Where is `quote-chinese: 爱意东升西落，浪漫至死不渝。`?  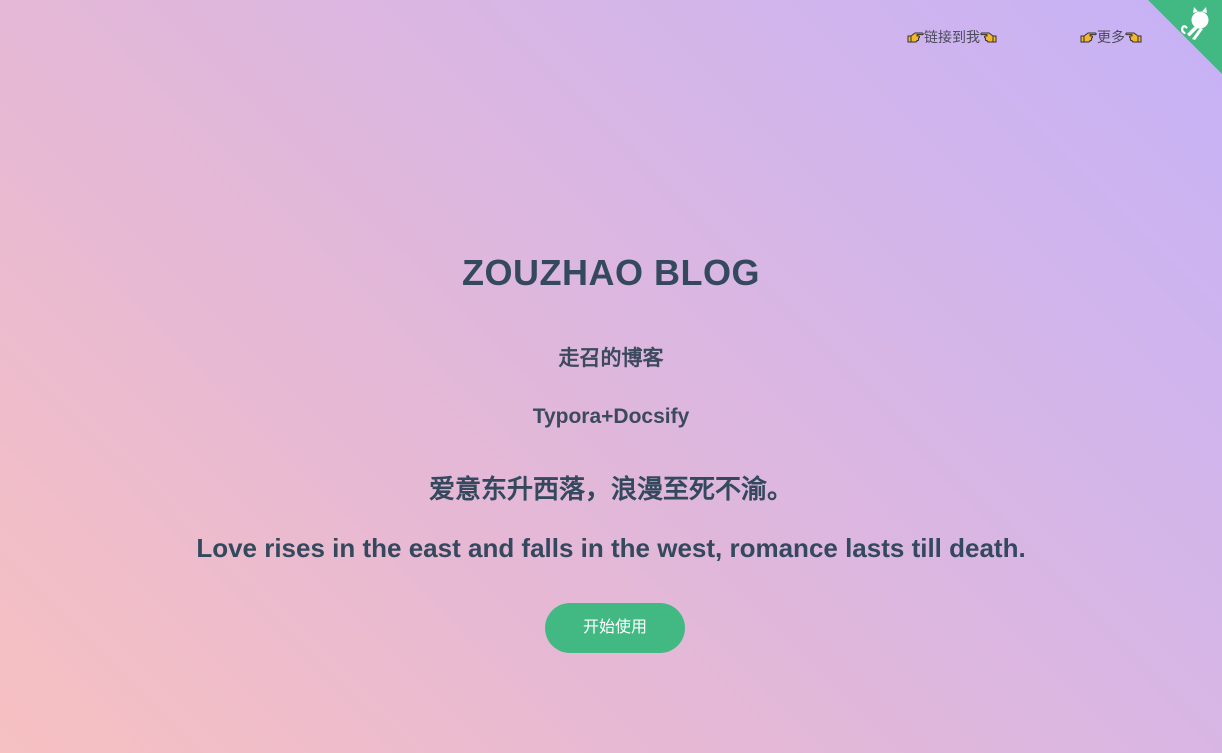 quote-chinese: 爱意东升西落，浪漫至死不渝。 is located at coordinates (610, 489).